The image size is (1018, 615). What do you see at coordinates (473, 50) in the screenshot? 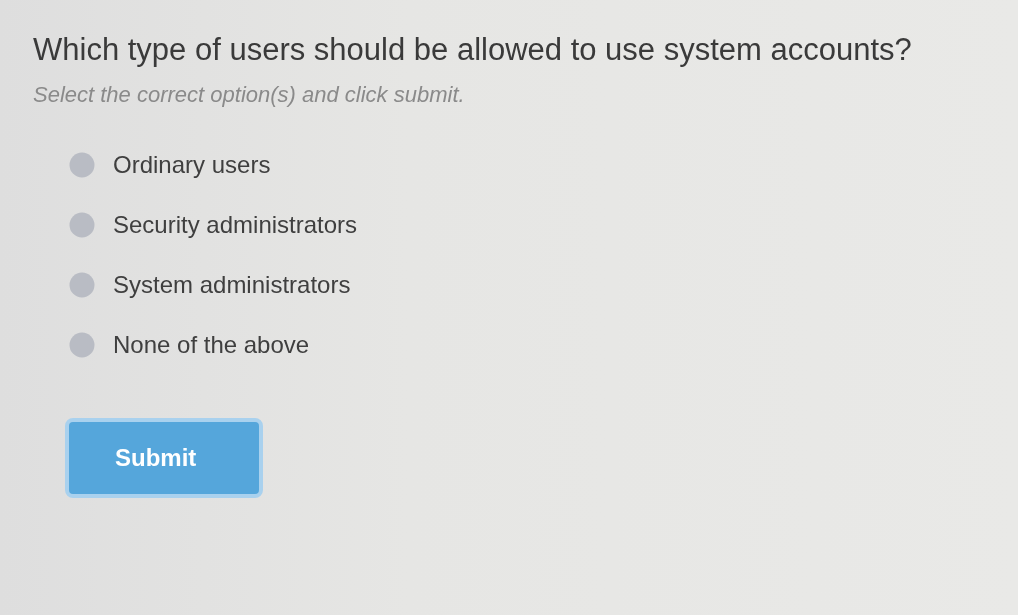
I see `question-title: Which type of users should be allowed to use system accounts?` at bounding box center [473, 50].